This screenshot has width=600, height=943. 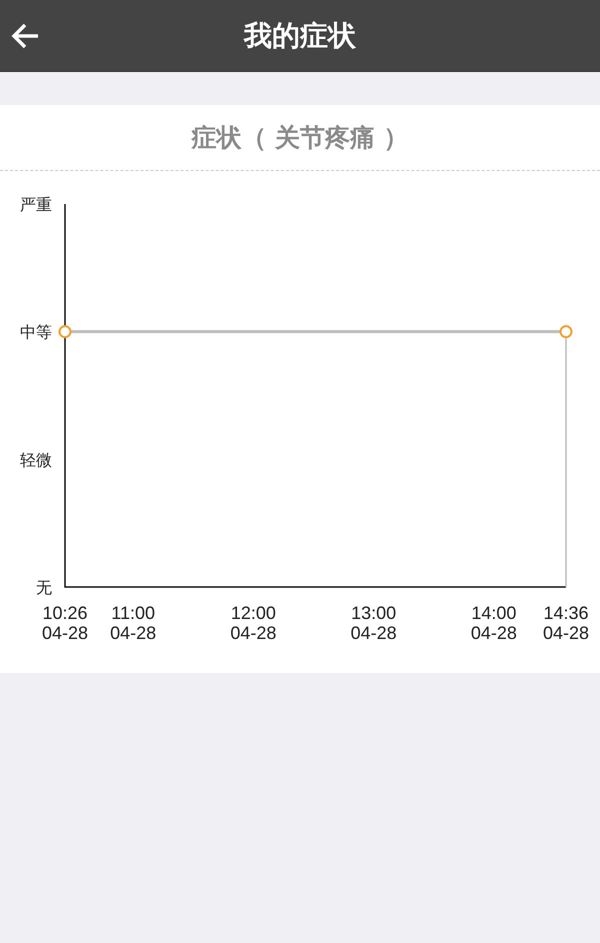 I want to click on x-axis-label: 11:00 04-28, so click(x=133, y=623).